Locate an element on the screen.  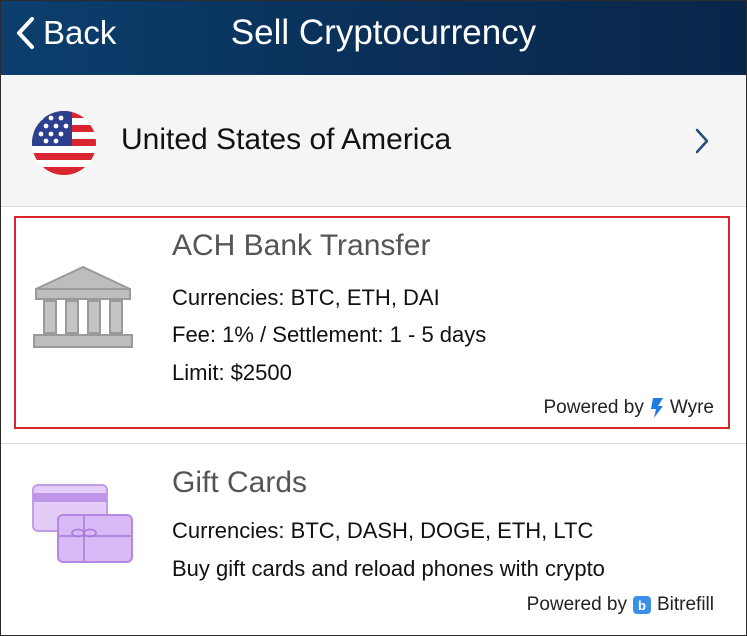
wyre-logo-icon is located at coordinates (656, 408).